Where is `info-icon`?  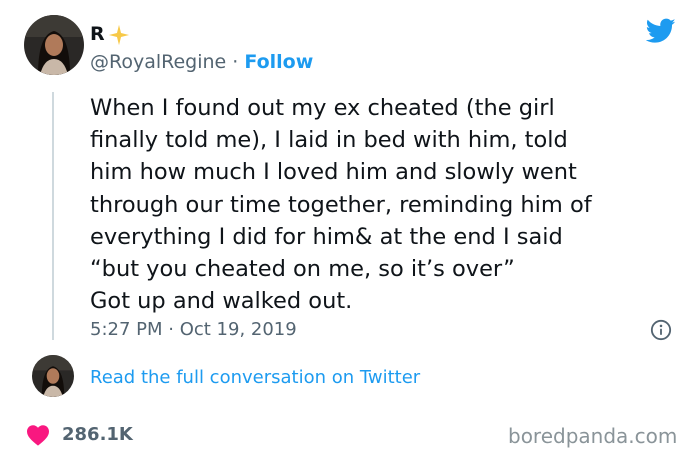 info-icon is located at coordinates (661, 330).